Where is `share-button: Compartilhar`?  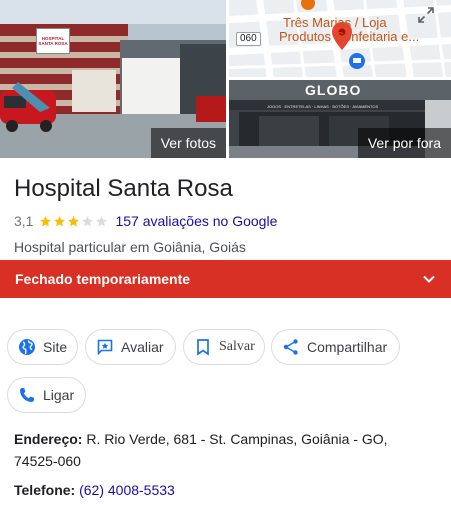
share-button: Compartilhar is located at coordinates (335, 347).